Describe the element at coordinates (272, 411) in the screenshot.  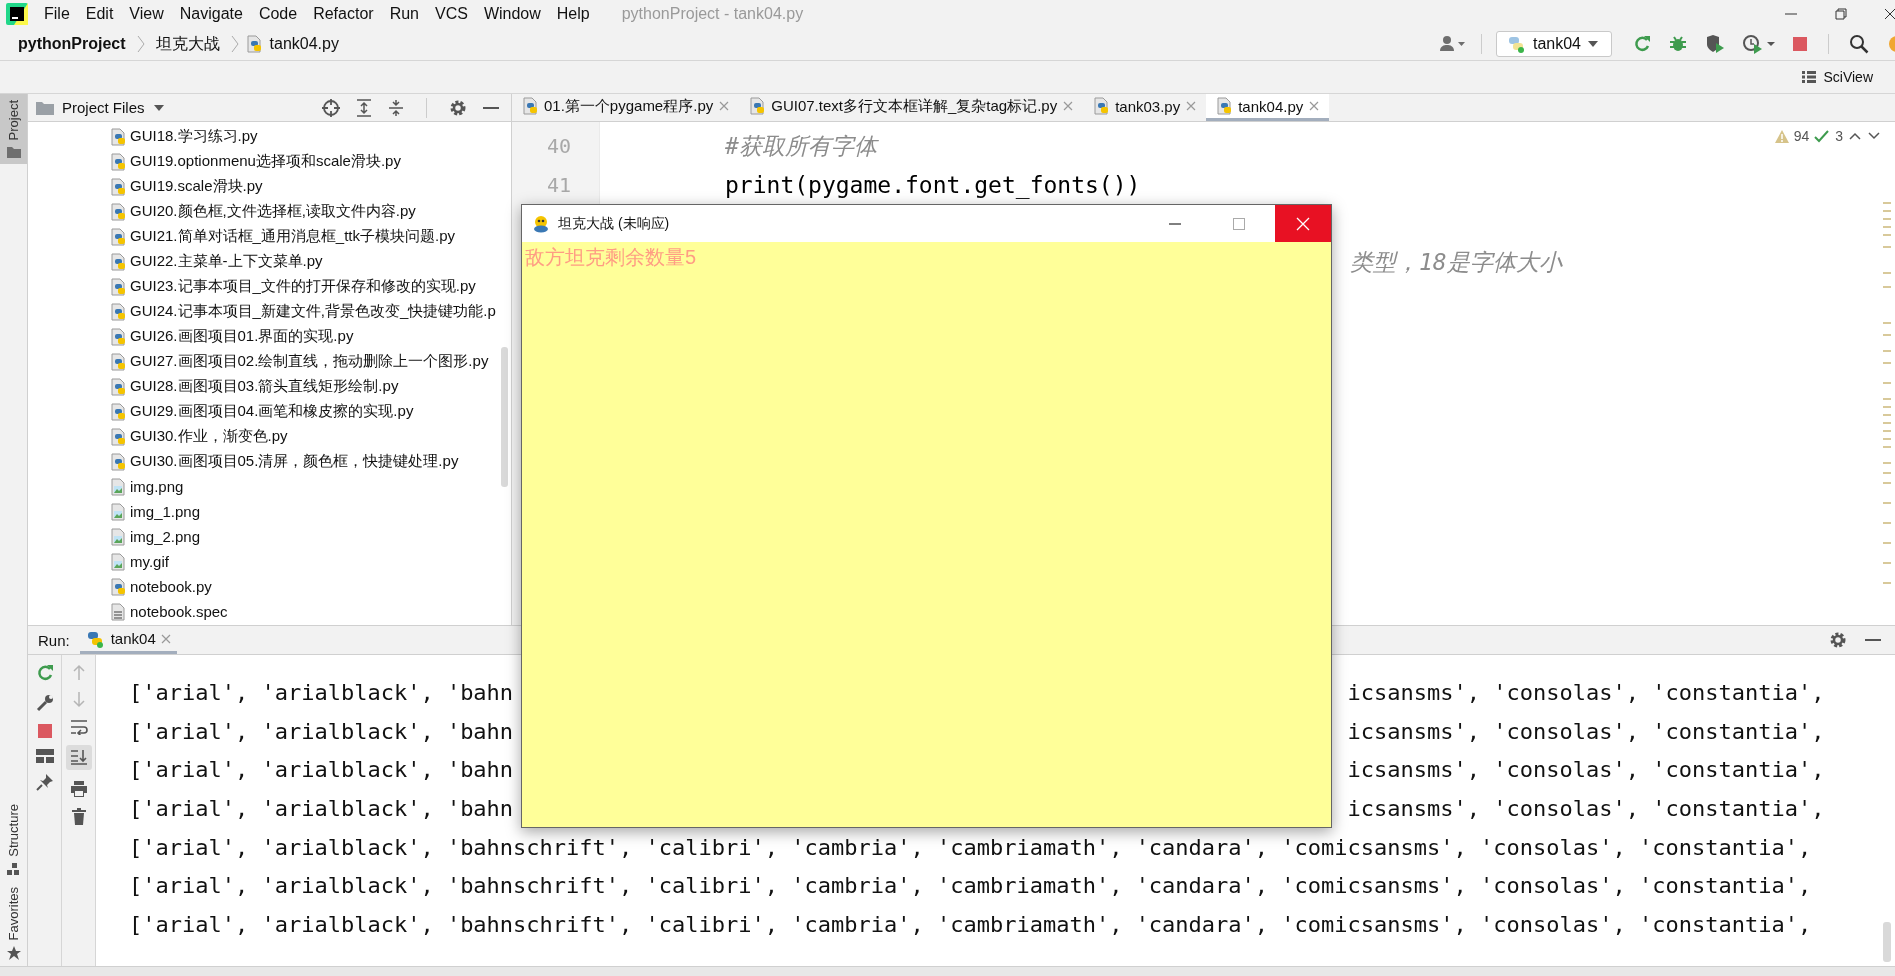
I see `file-tree-item: GUI29.画图项目04.画笔和橡皮擦的实现.py` at that location.